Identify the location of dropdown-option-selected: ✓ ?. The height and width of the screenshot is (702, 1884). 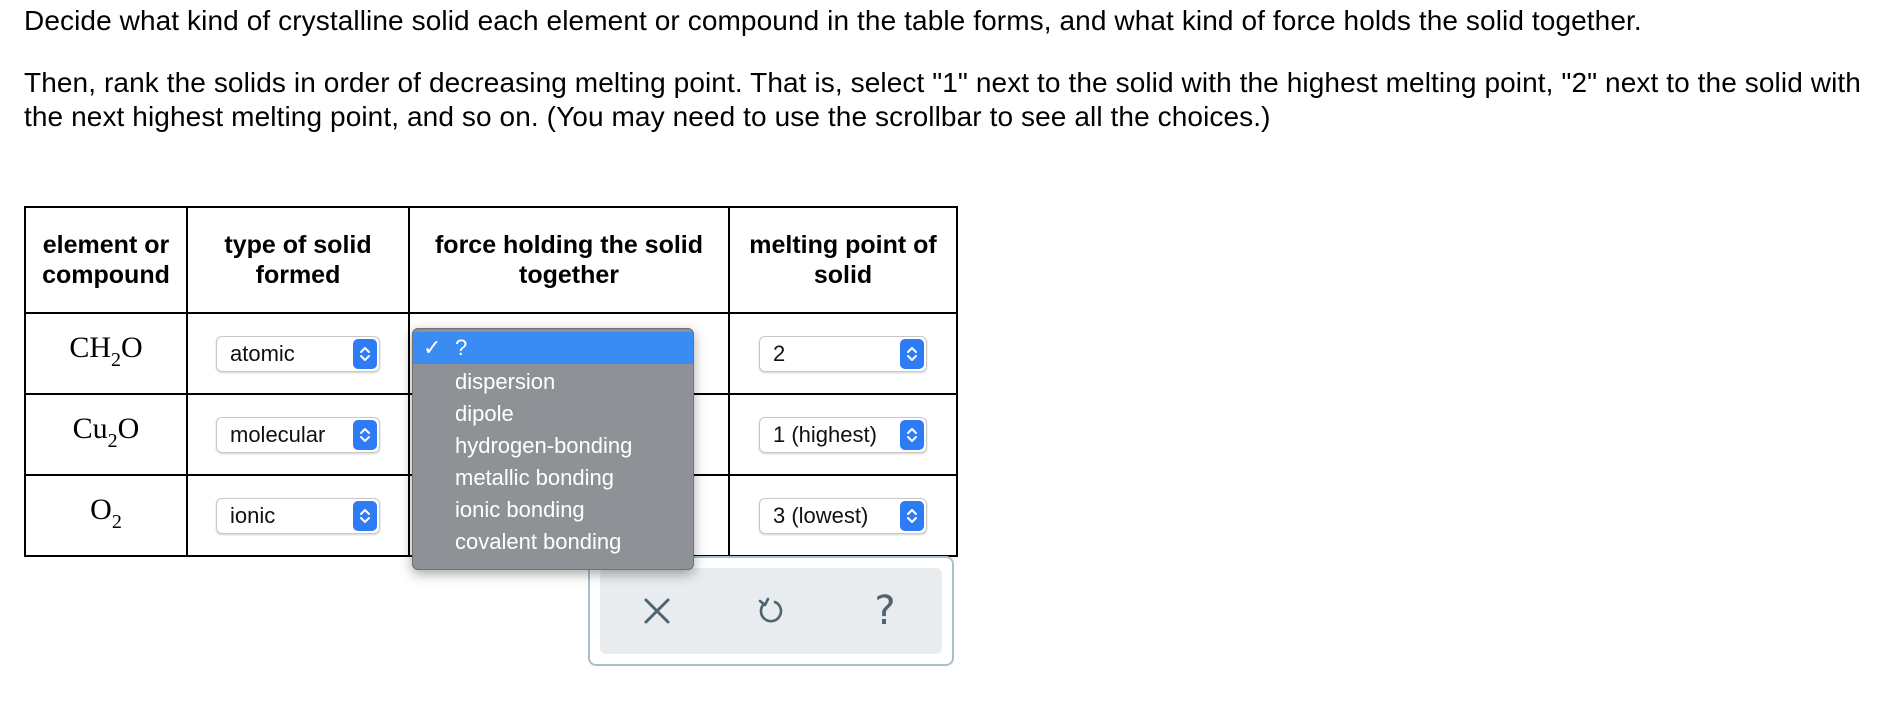
(553, 348).